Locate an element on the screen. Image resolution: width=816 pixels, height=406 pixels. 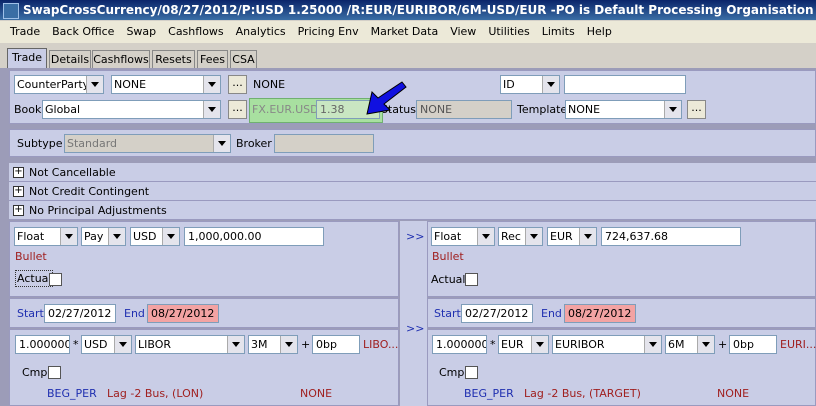
arrow-pointer-icon is located at coordinates (386, 98).